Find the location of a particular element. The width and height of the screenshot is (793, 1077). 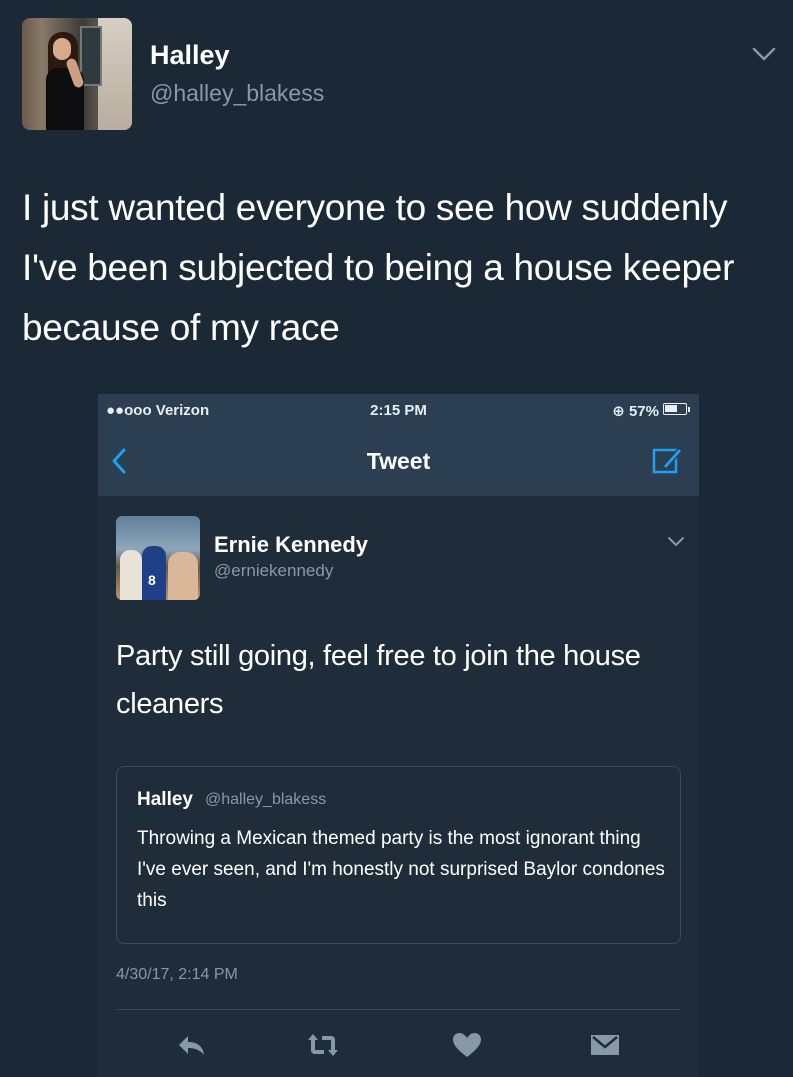

nav-bar: ●●ooo Verizon 2:15 PM ⊕ 57% Tweet is located at coordinates (398, 445).